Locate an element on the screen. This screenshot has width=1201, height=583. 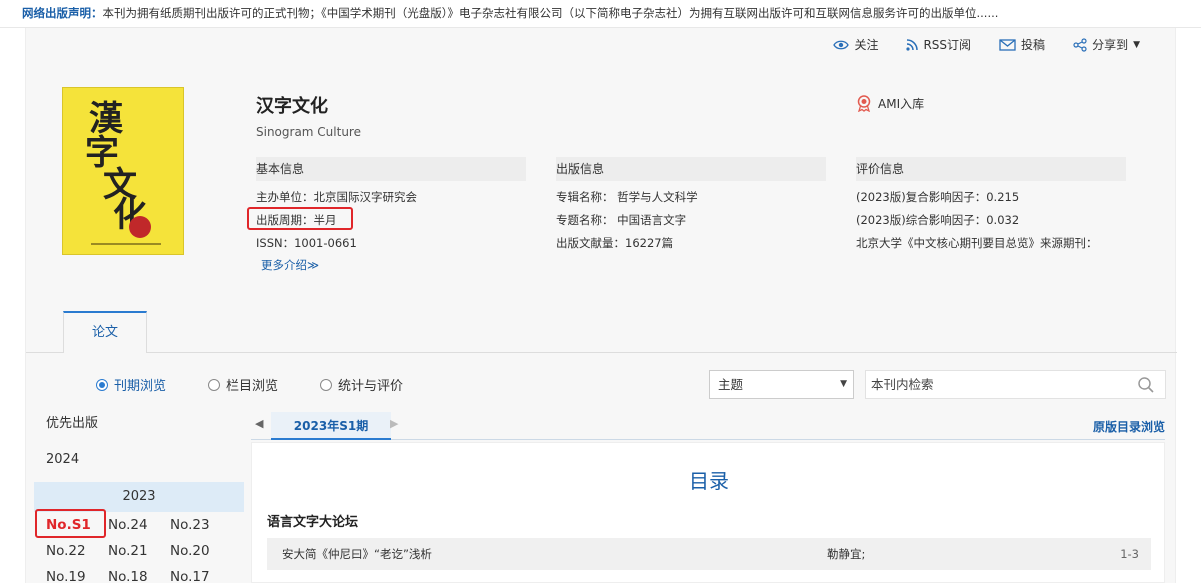
radio-label: 统计与评价 is located at coordinates (371, 386).